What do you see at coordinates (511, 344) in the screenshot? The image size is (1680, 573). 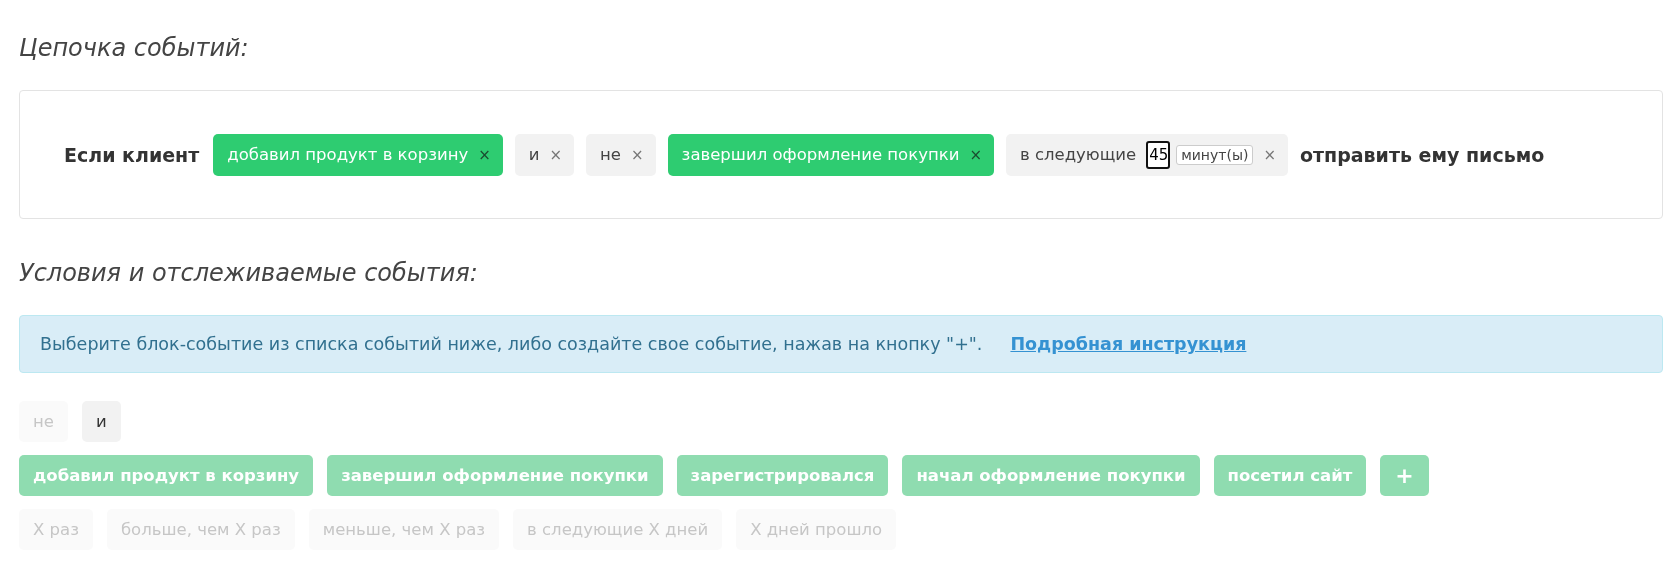 I see `info-text: Выберите блок-событие из списка событий ниже, либо создайте свое событие, нажав на кнопку "+".` at bounding box center [511, 344].